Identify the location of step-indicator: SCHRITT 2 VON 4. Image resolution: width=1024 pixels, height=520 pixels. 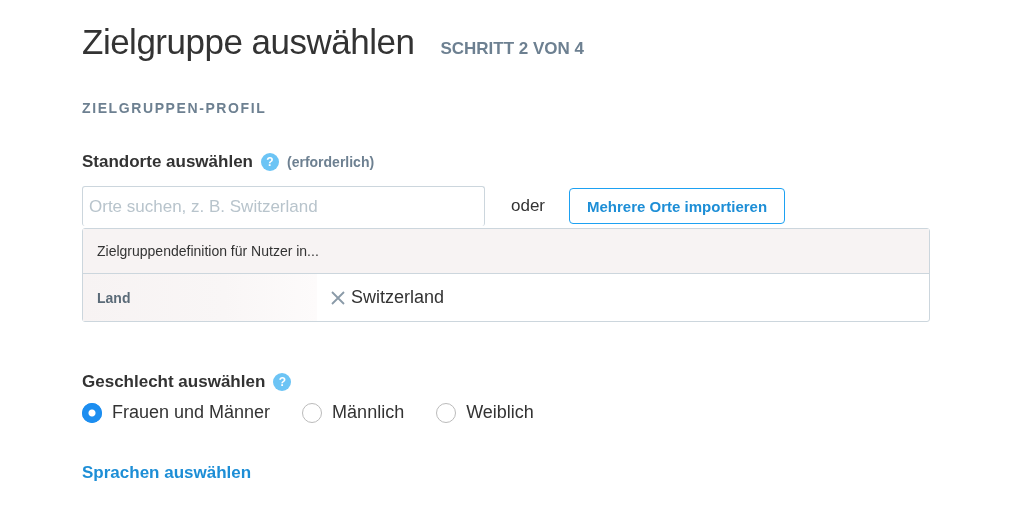
(512, 49).